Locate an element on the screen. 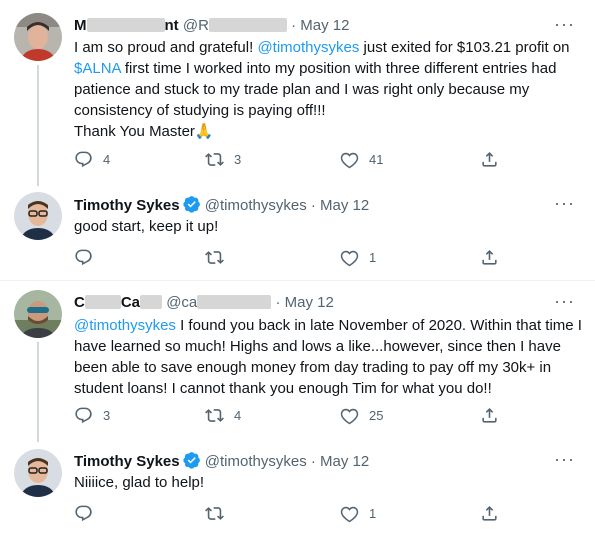  author-name: Mnt is located at coordinates (126, 25).